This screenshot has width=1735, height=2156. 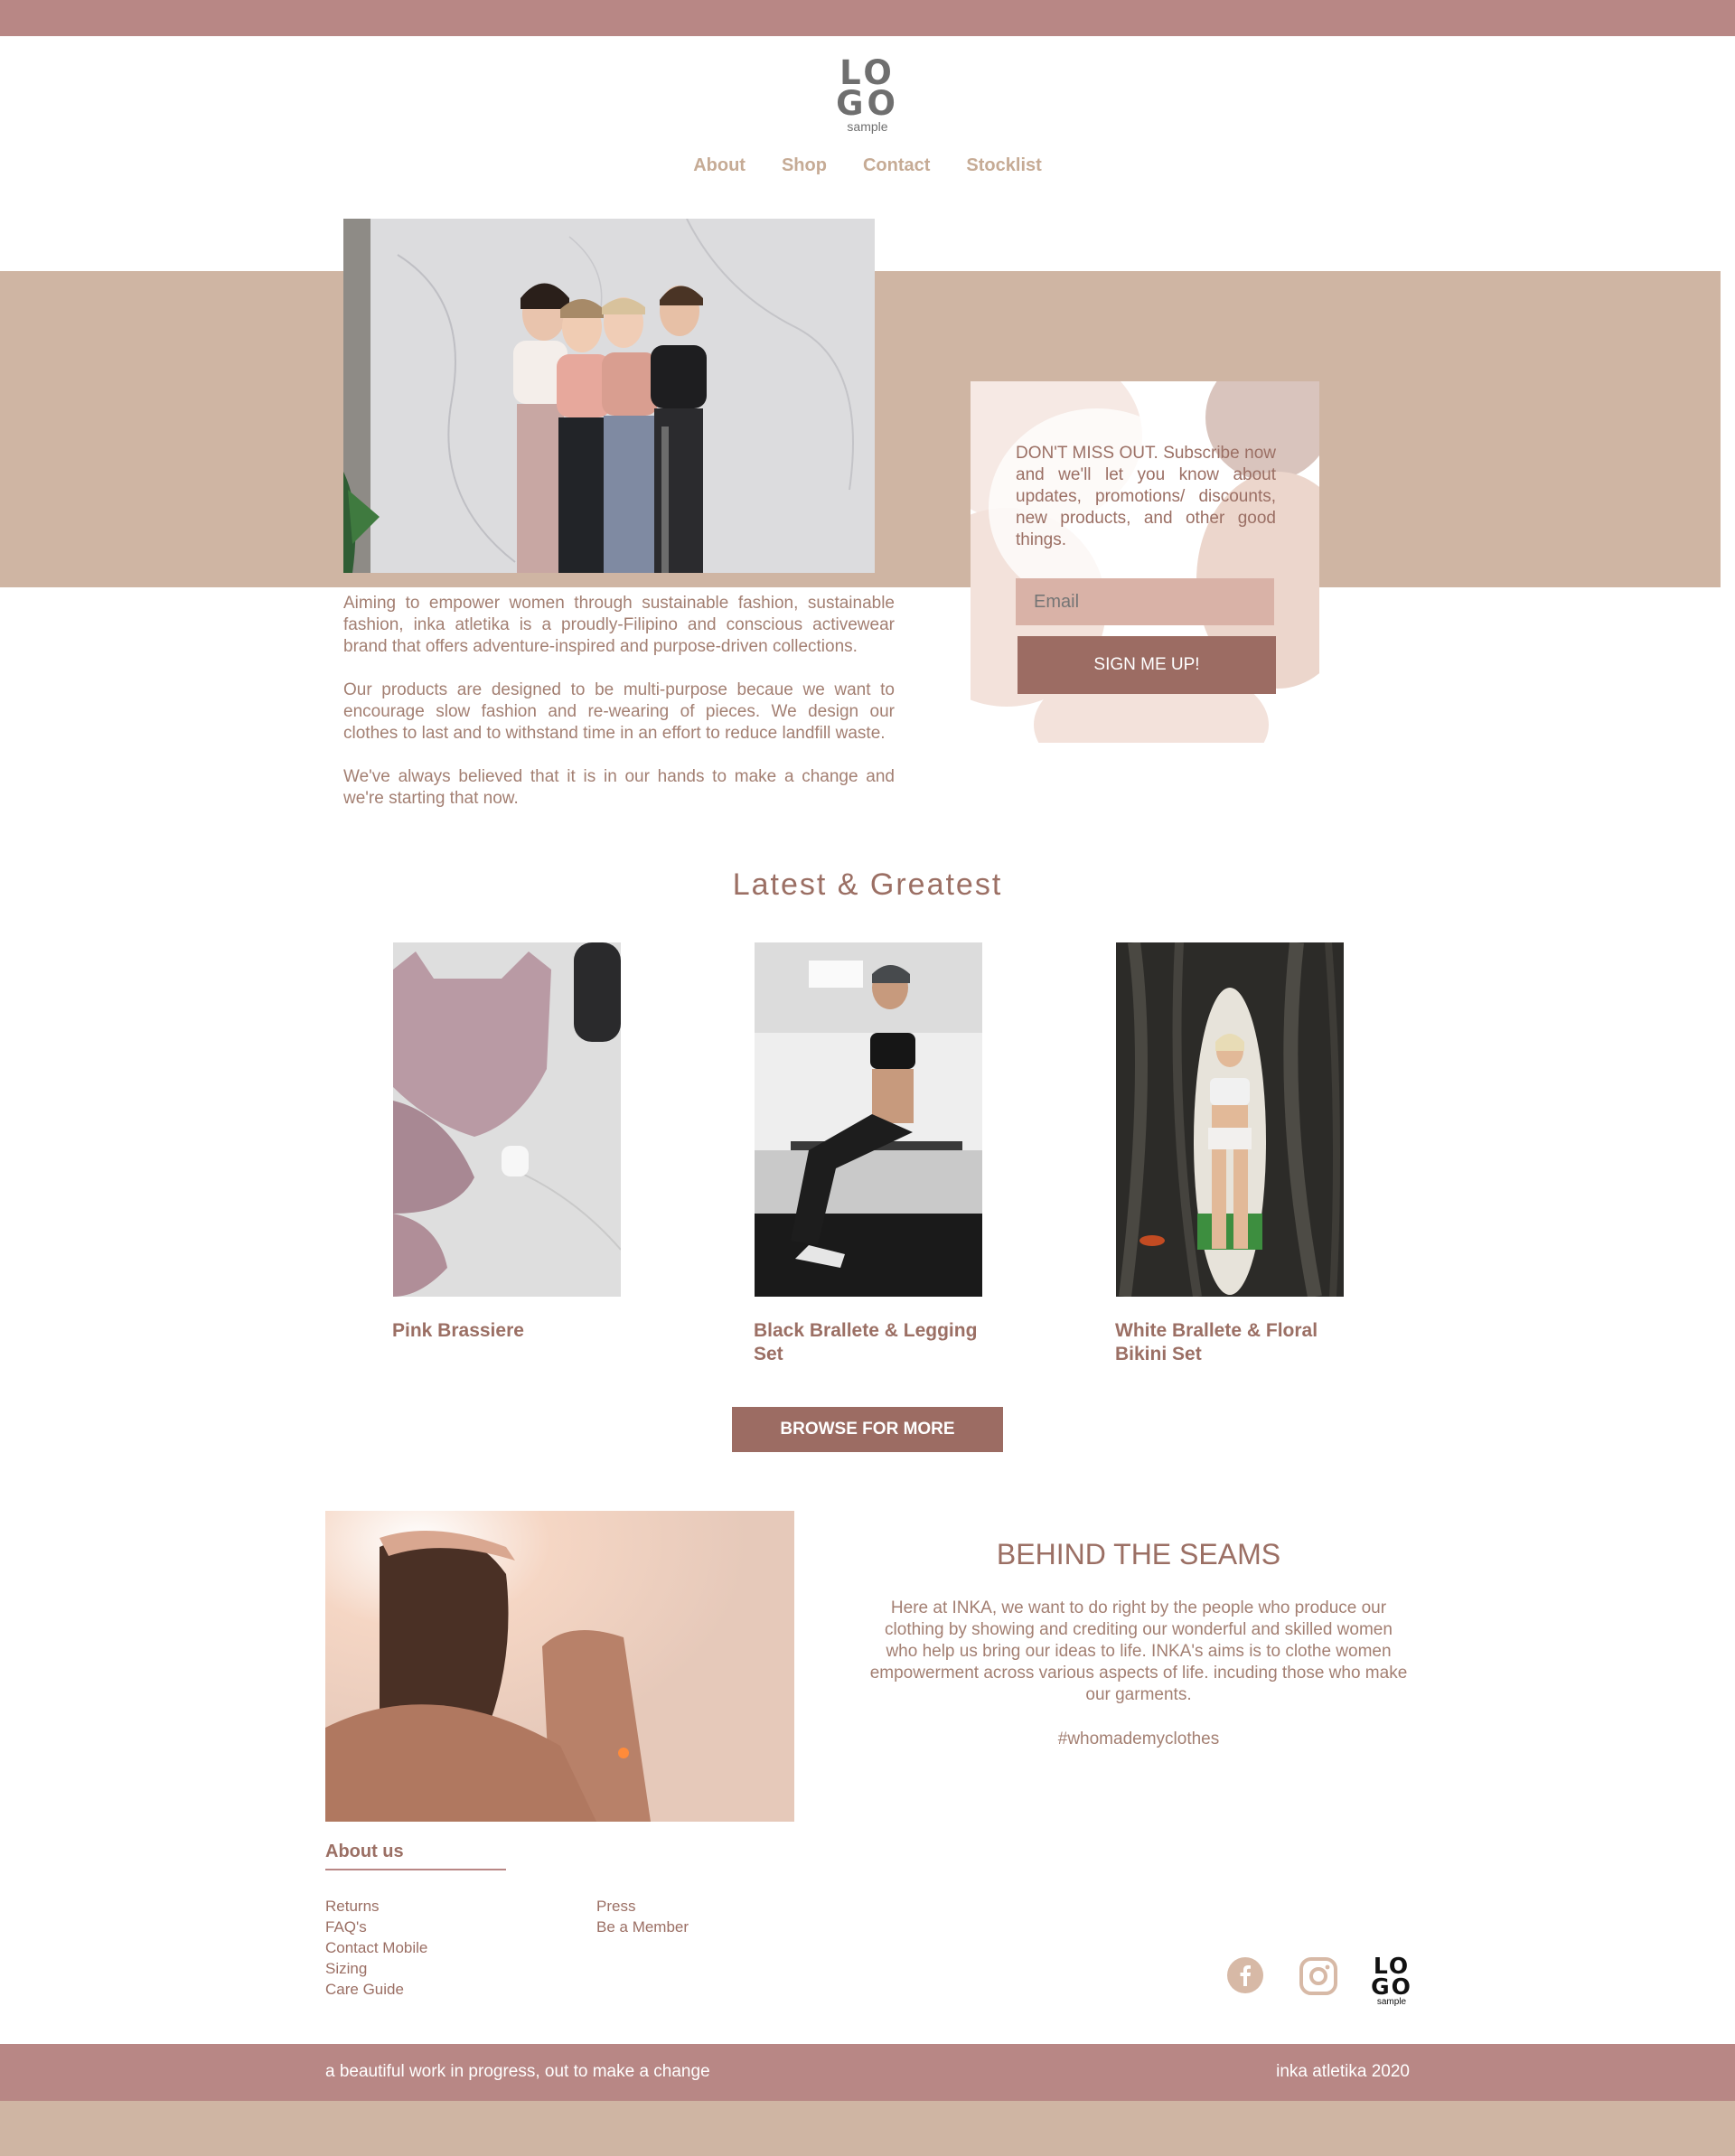 I want to click on hero-photo, so click(x=609, y=396).